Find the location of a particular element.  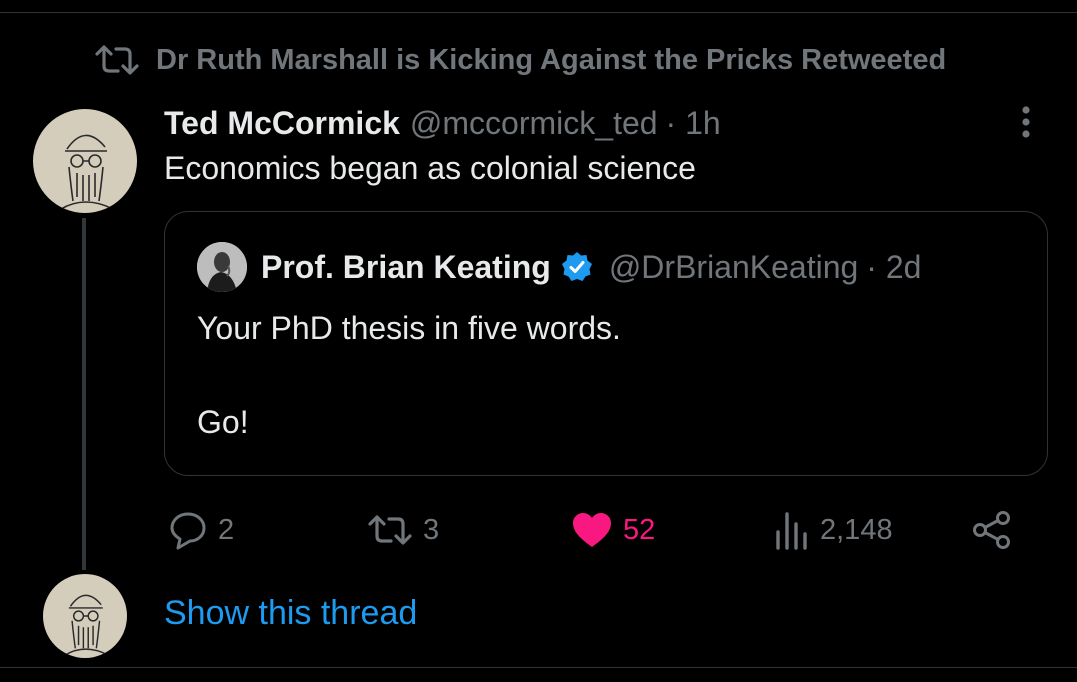

author-name: Ted McCormick is located at coordinates (282, 123).